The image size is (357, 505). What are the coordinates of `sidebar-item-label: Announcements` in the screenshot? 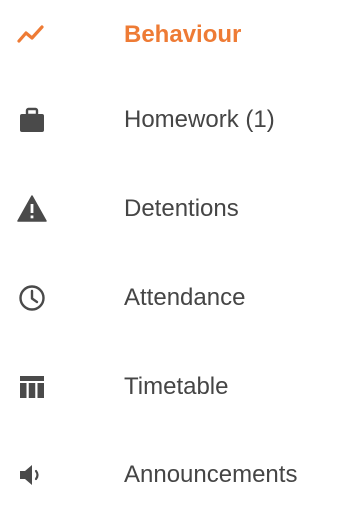 It's located at (211, 474).